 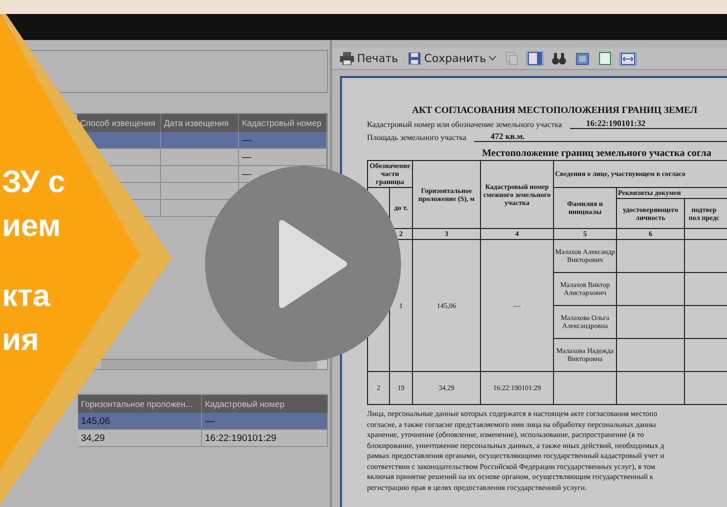 What do you see at coordinates (464, 124) in the screenshot?
I see `field-label: Кадастровый номер или обозначение земельного участка` at bounding box center [464, 124].